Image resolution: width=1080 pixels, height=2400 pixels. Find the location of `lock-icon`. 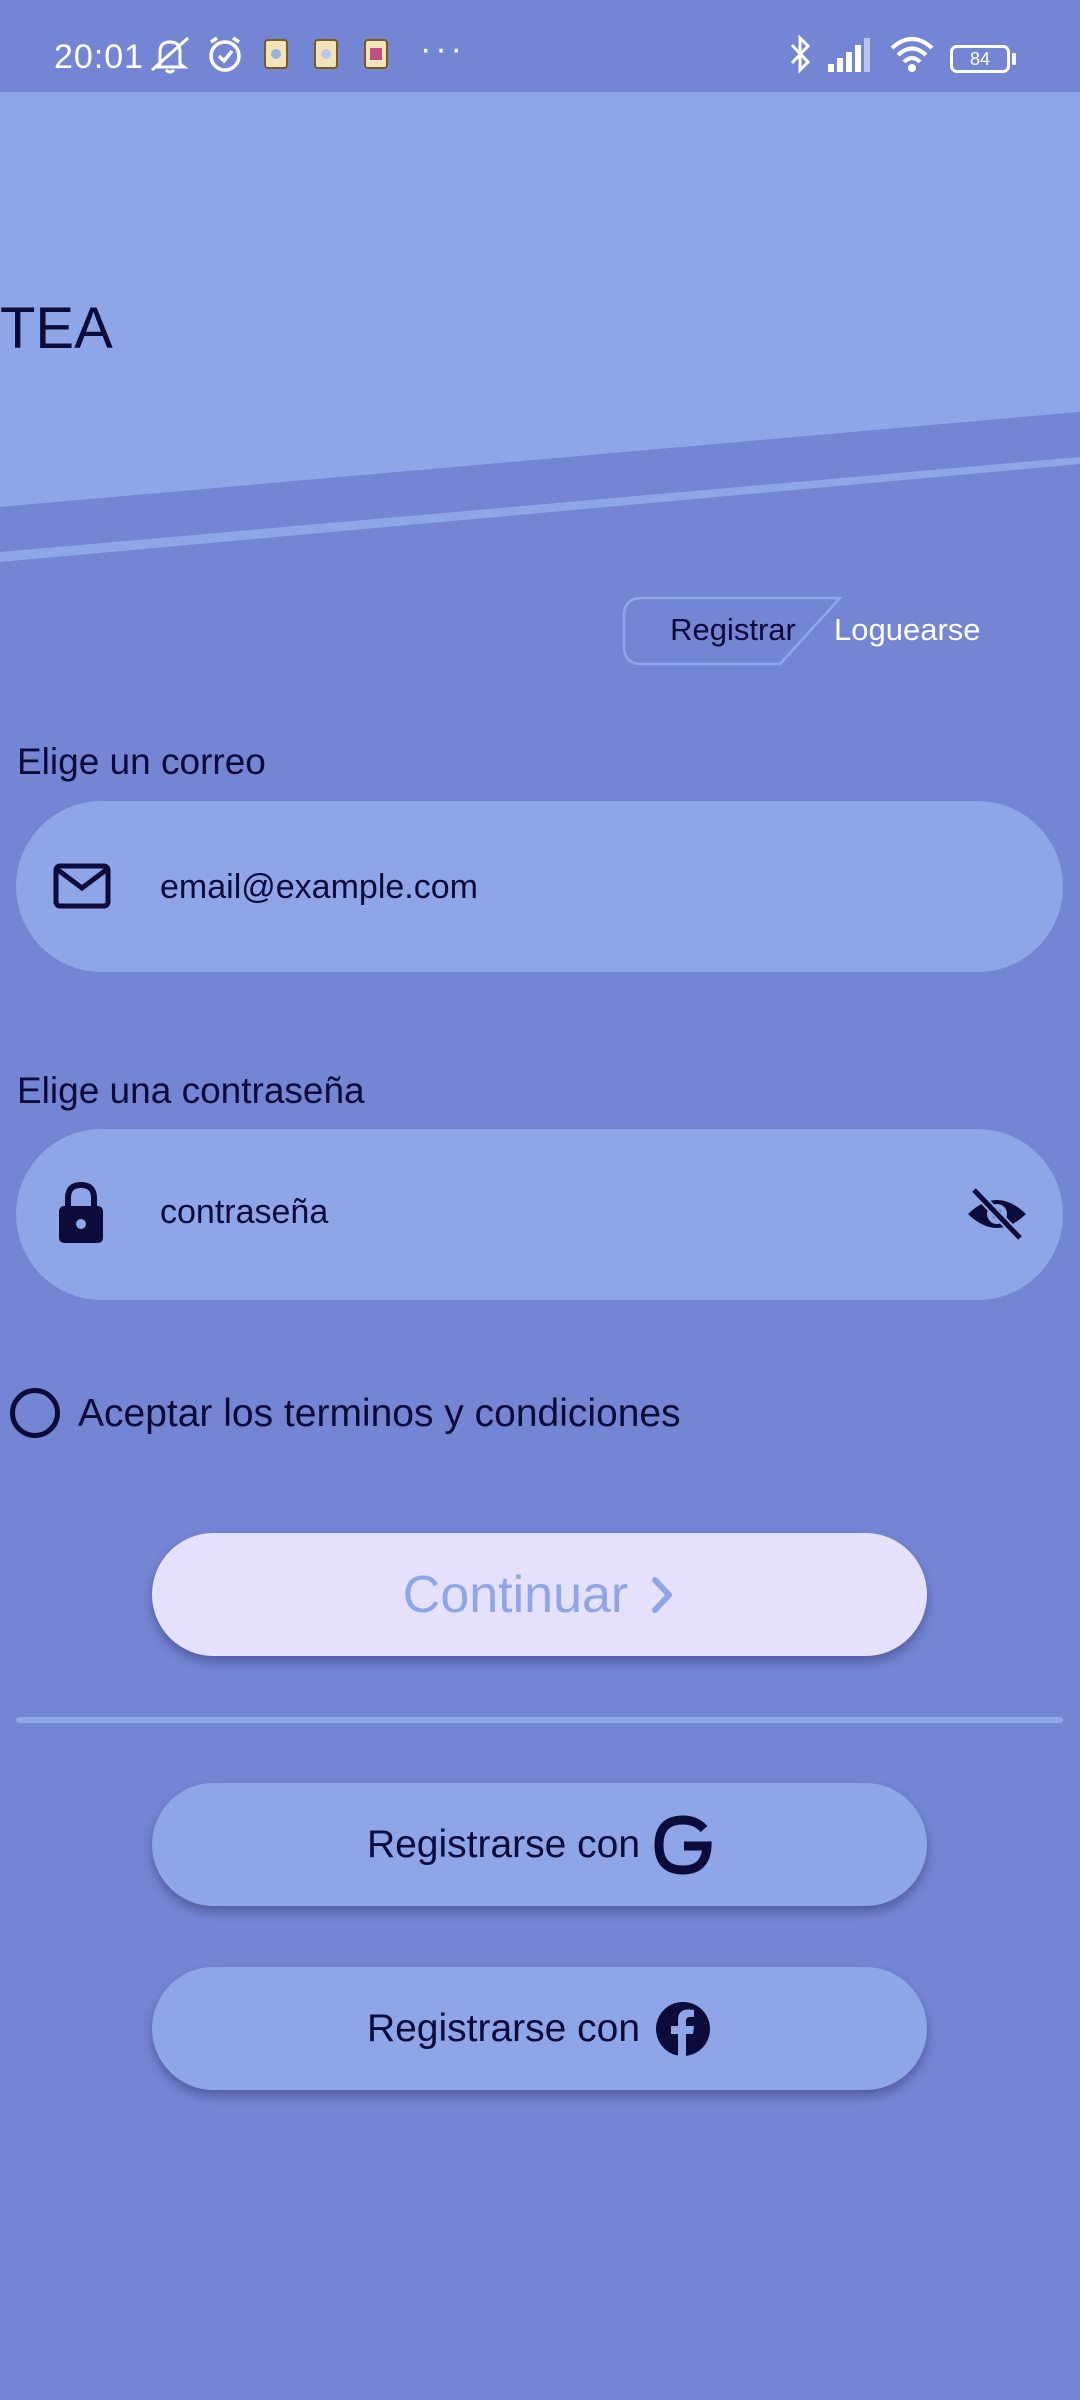

lock-icon is located at coordinates (81, 1212).